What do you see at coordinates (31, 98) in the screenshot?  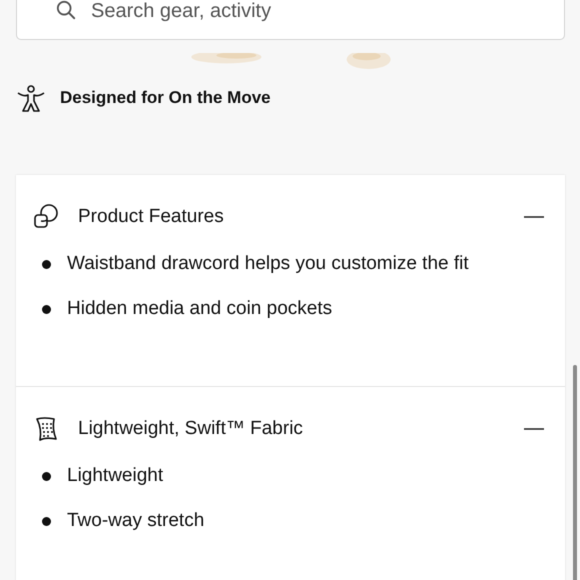 I see `person-icon` at bounding box center [31, 98].